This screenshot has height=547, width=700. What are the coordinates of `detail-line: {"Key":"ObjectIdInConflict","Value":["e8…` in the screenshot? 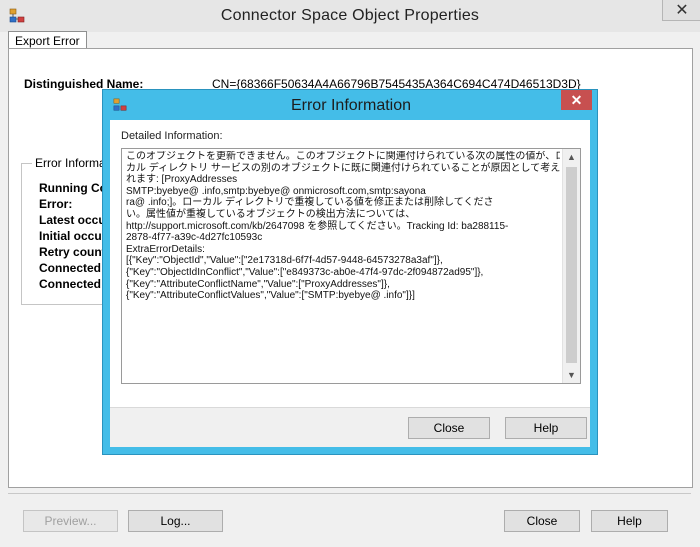 It's located at (305, 272).